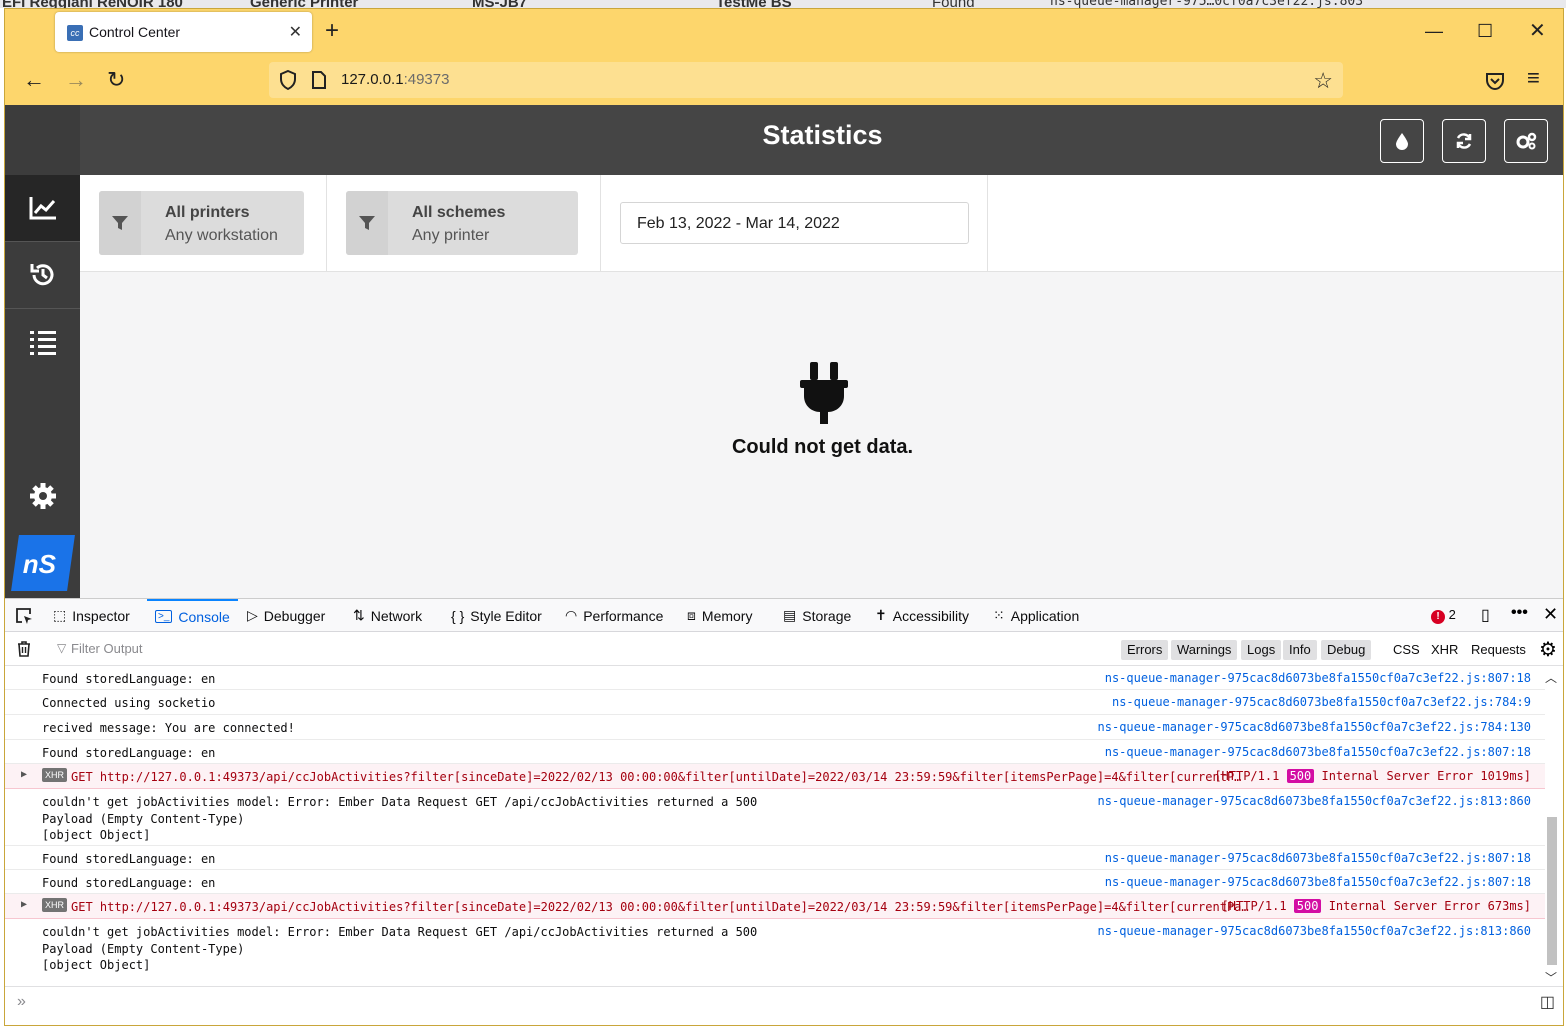 This screenshot has width=1566, height=1028. I want to click on tab-title: Control Center, so click(135, 32).